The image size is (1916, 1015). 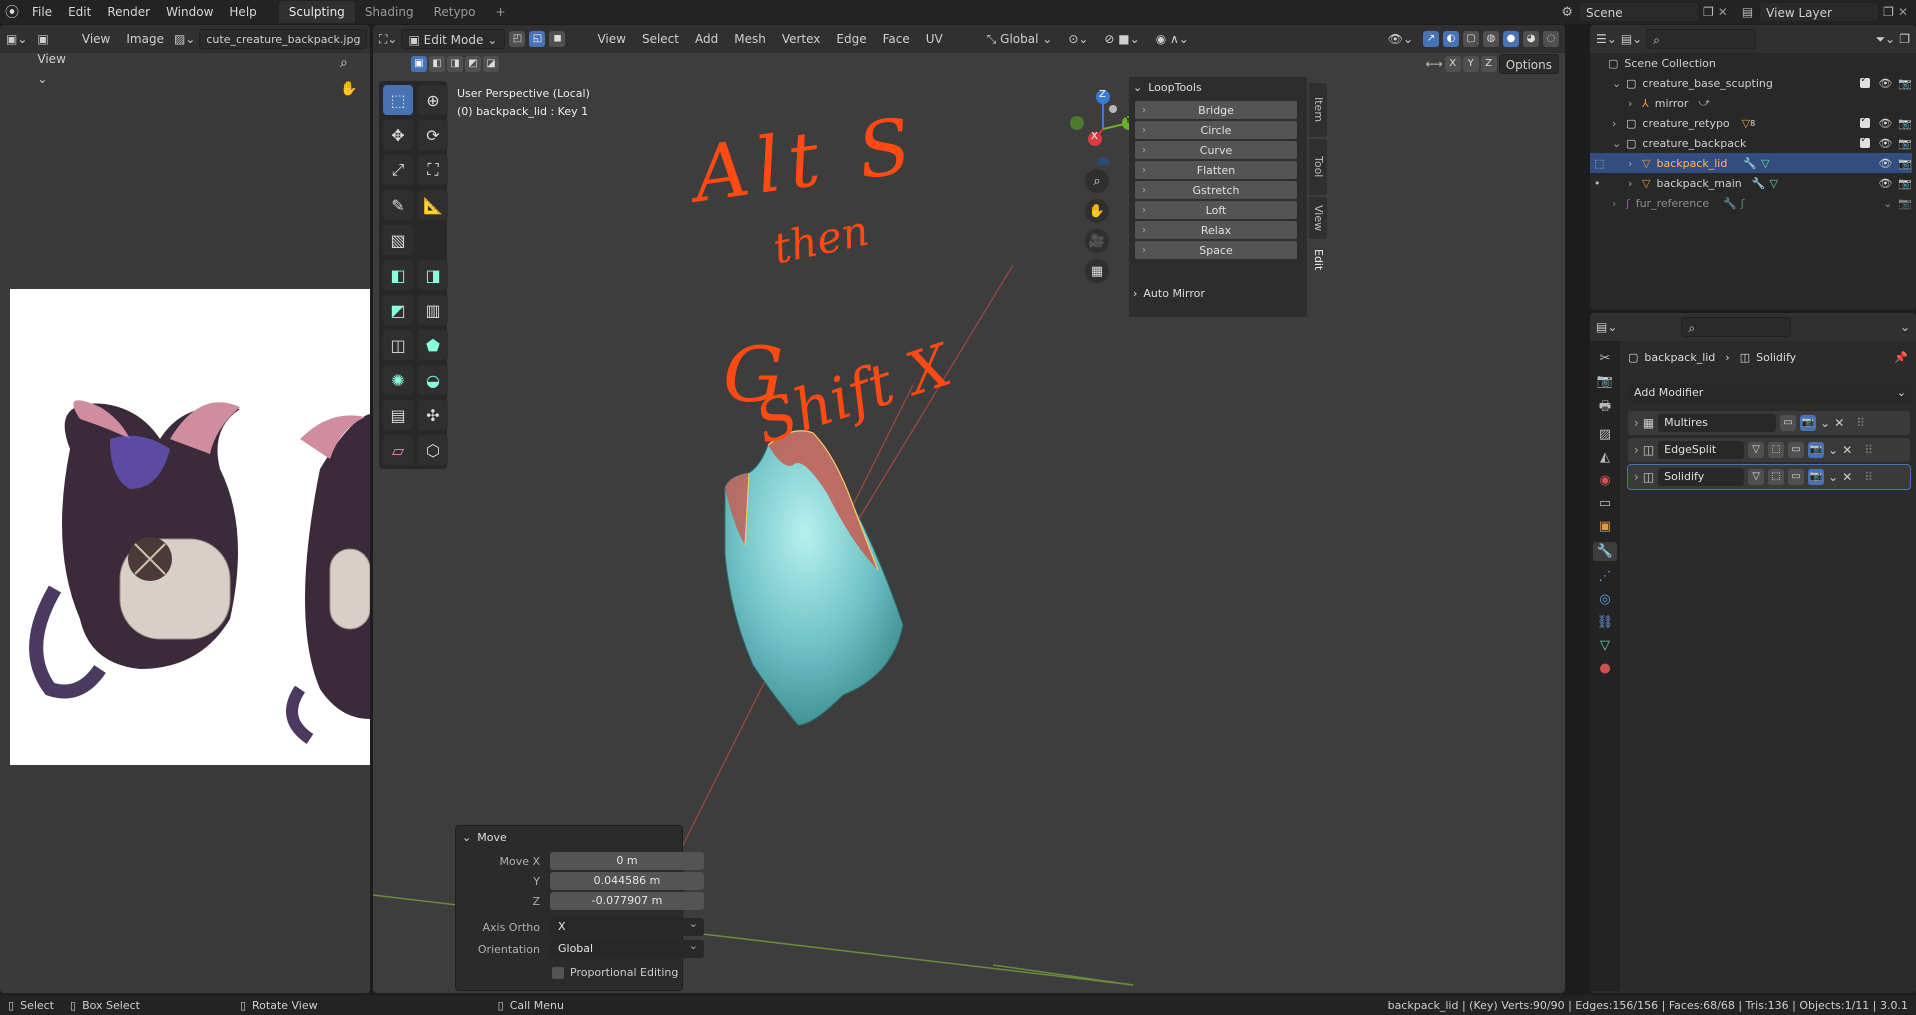 What do you see at coordinates (1611, 163) in the screenshot?
I see `edit-mode-icon: ⬚` at bounding box center [1611, 163].